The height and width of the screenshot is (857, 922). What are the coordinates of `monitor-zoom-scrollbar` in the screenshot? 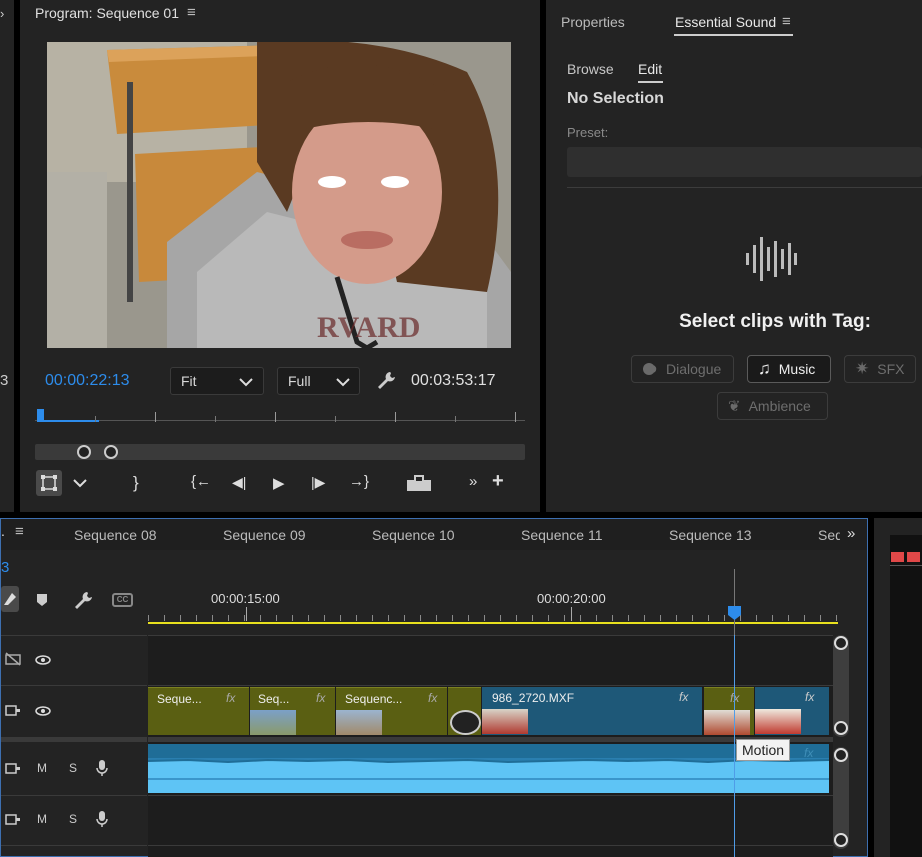 It's located at (280, 452).